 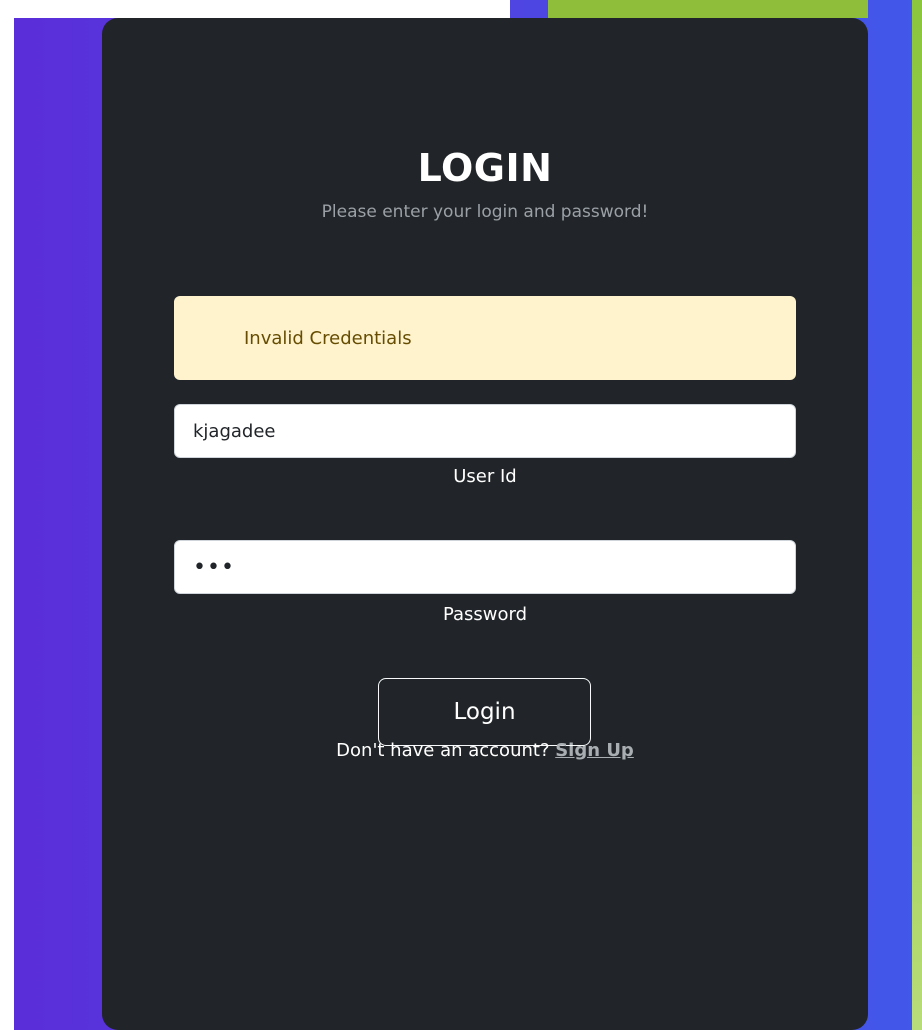 What do you see at coordinates (917, 515) in the screenshot?
I see `right-green-strip` at bounding box center [917, 515].